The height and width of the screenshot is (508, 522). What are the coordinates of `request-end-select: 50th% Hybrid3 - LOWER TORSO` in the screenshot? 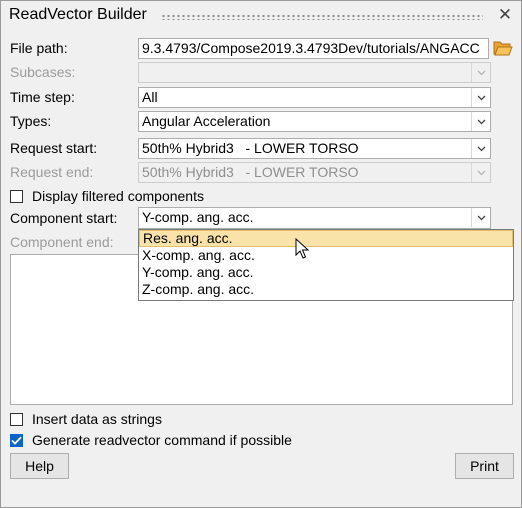 It's located at (314, 172).